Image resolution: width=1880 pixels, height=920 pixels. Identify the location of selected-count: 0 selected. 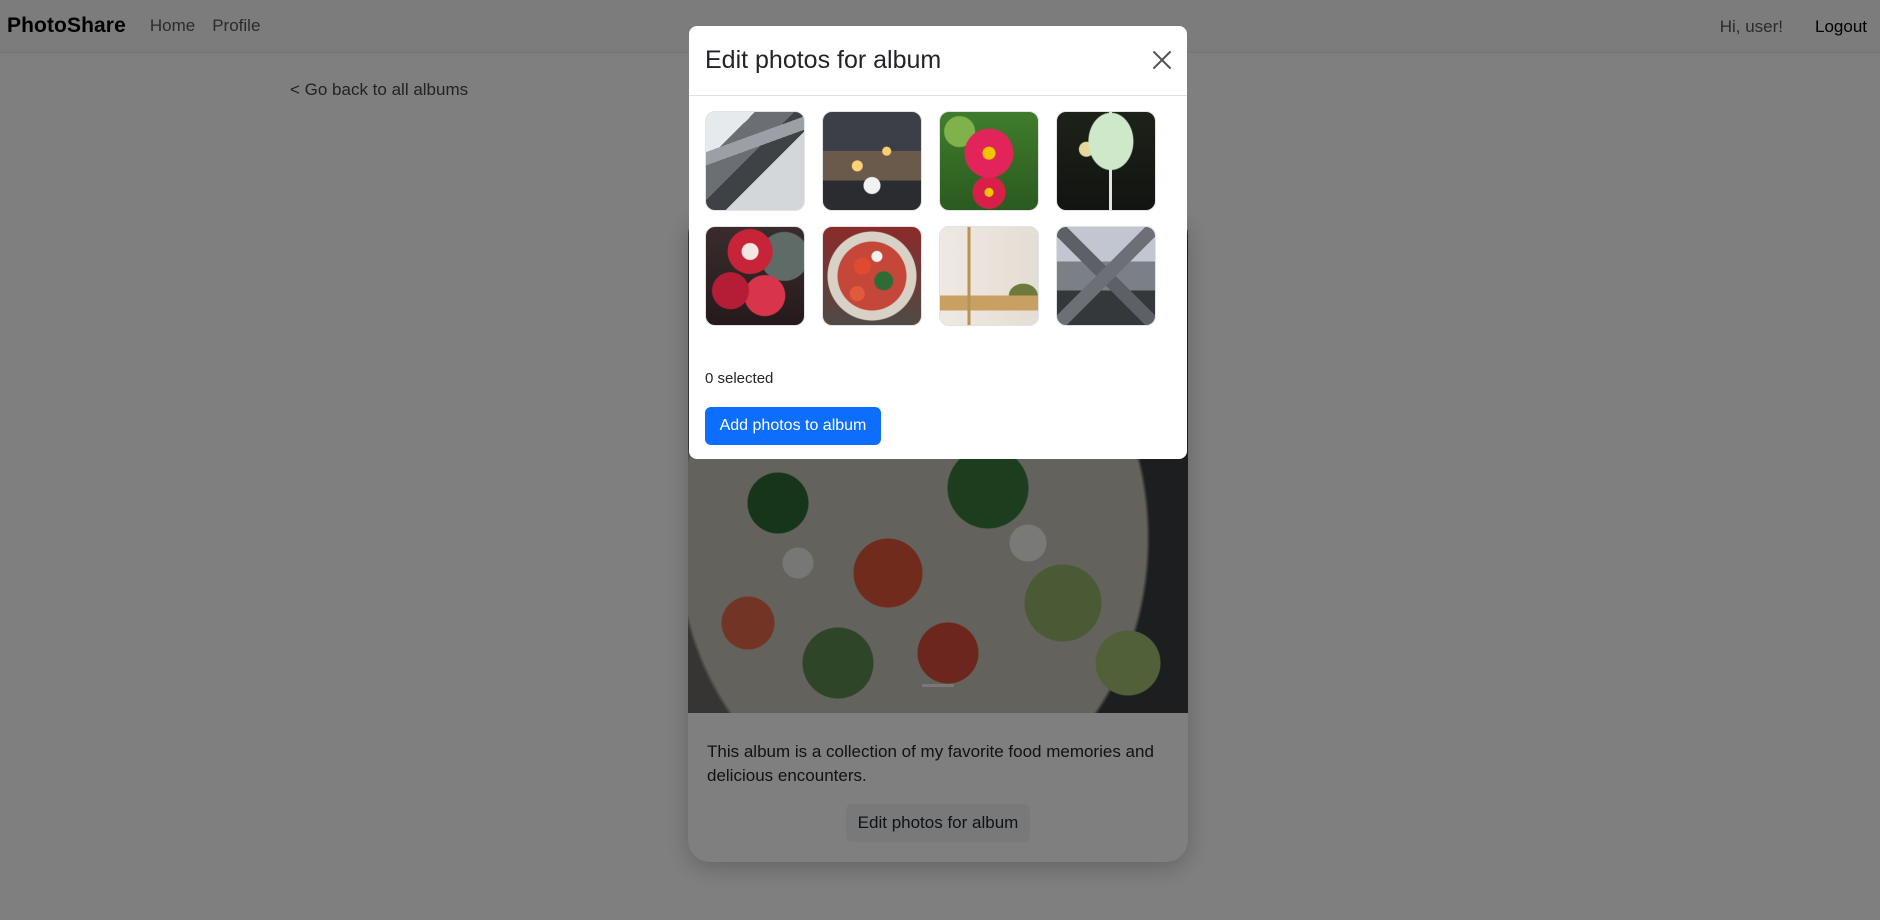
(739, 378).